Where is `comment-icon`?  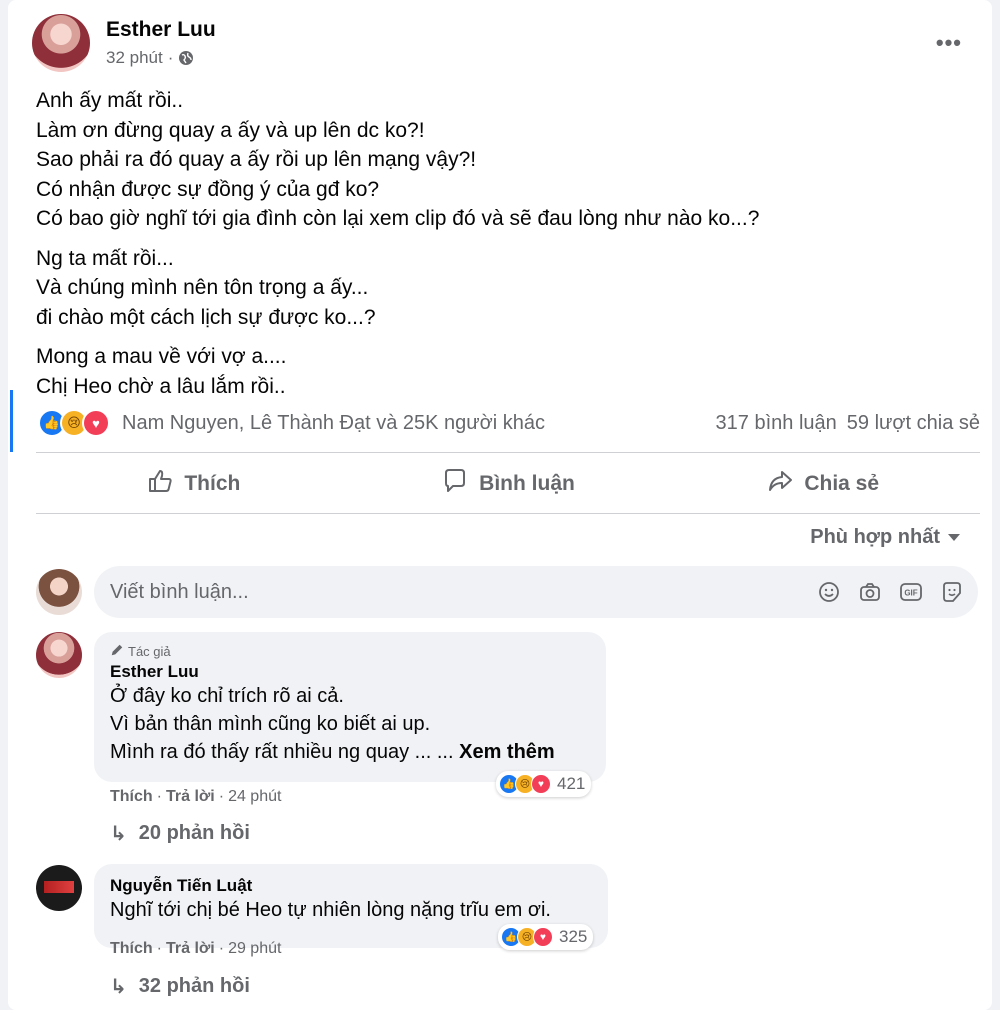 comment-icon is located at coordinates (455, 484).